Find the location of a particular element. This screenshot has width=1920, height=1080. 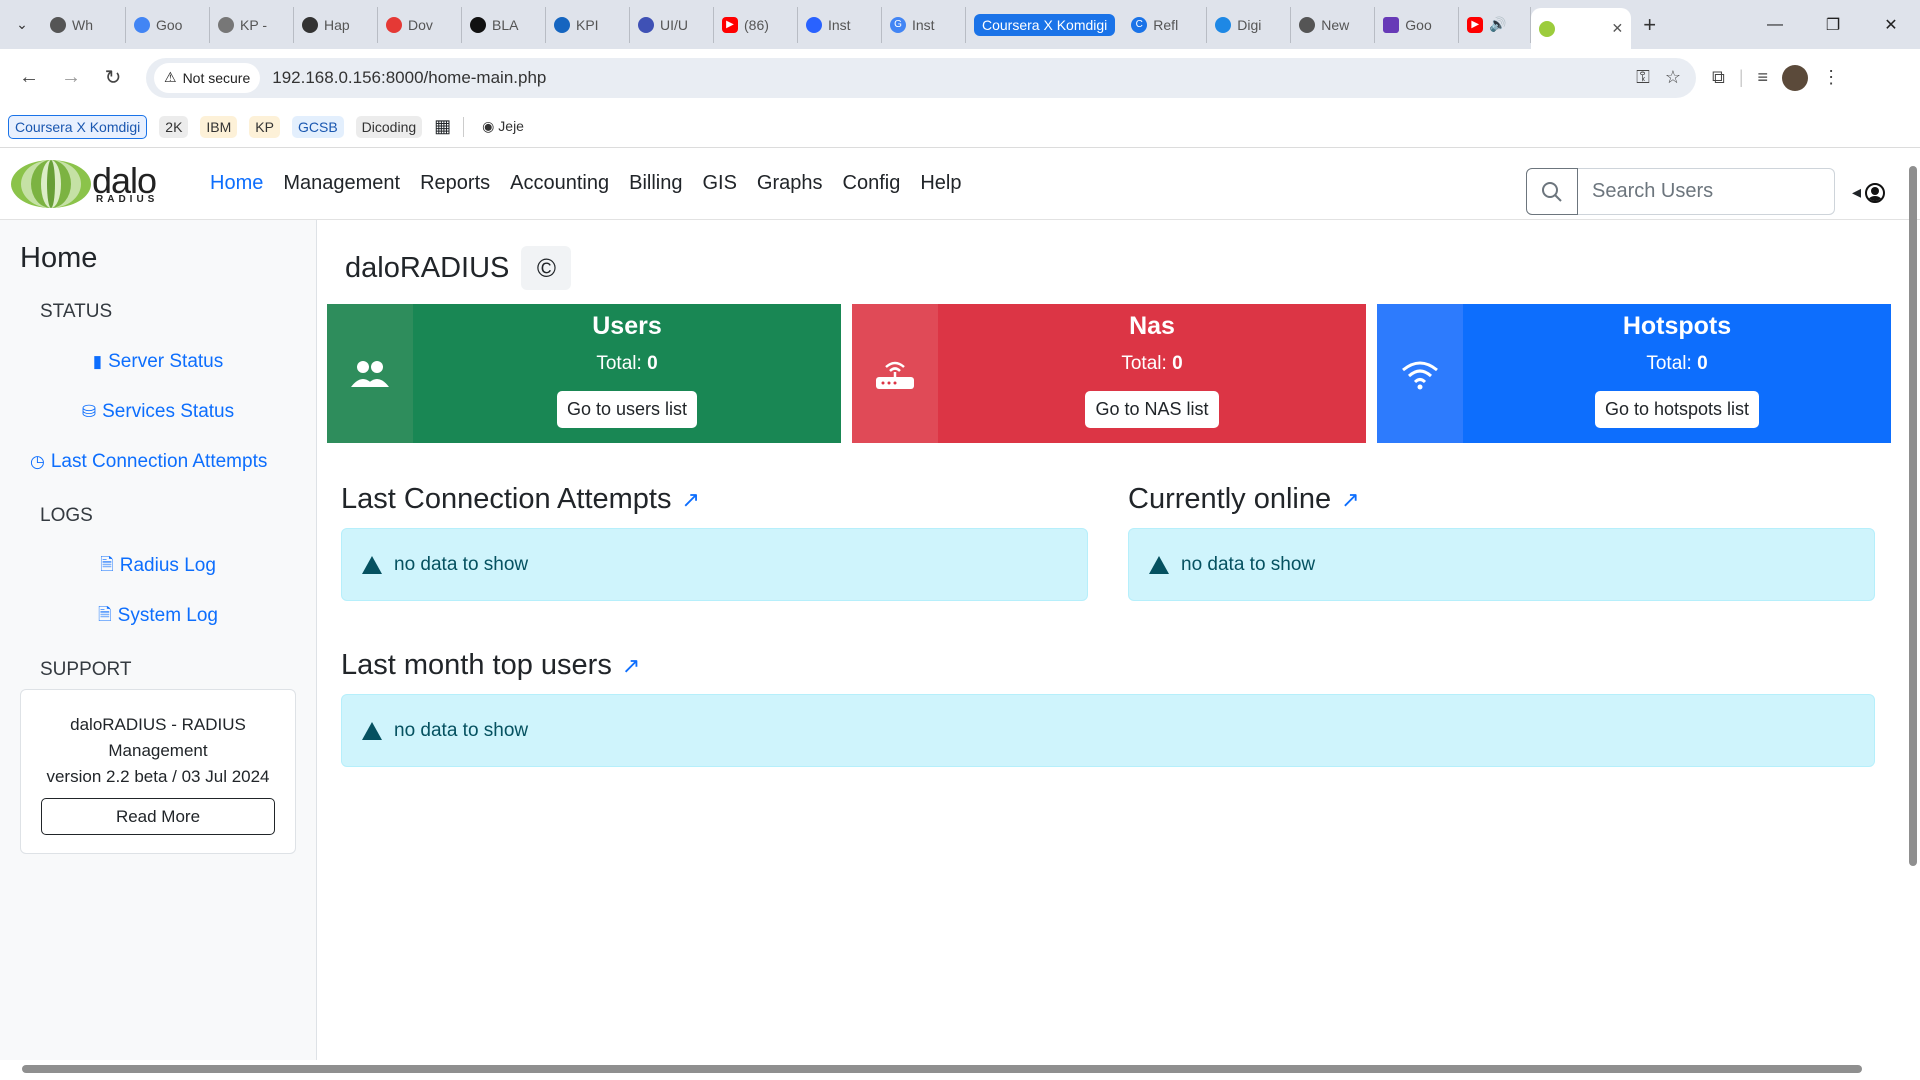

search-input: Search Users is located at coordinates (1706, 191).